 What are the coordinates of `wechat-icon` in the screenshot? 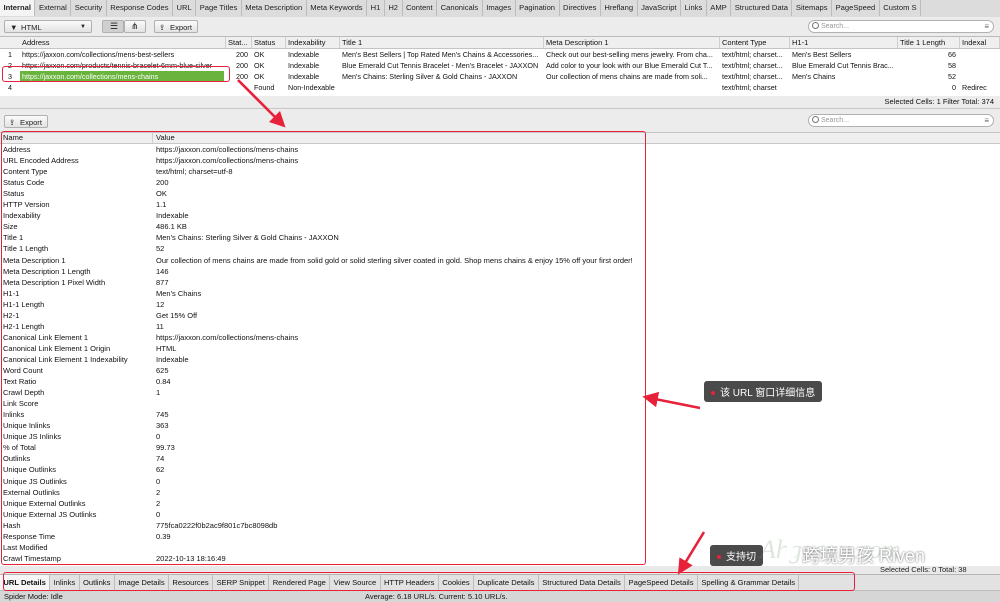 It's located at (789, 553).